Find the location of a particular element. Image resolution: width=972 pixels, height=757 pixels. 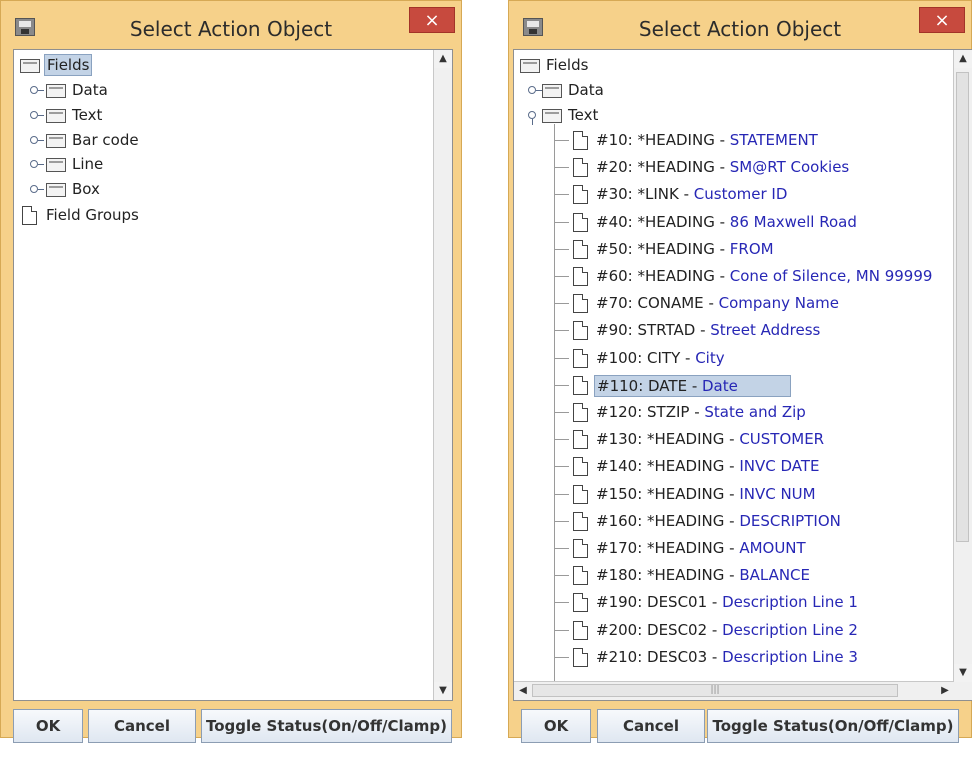

field-description: 86 Maxwell Road is located at coordinates (793, 222).